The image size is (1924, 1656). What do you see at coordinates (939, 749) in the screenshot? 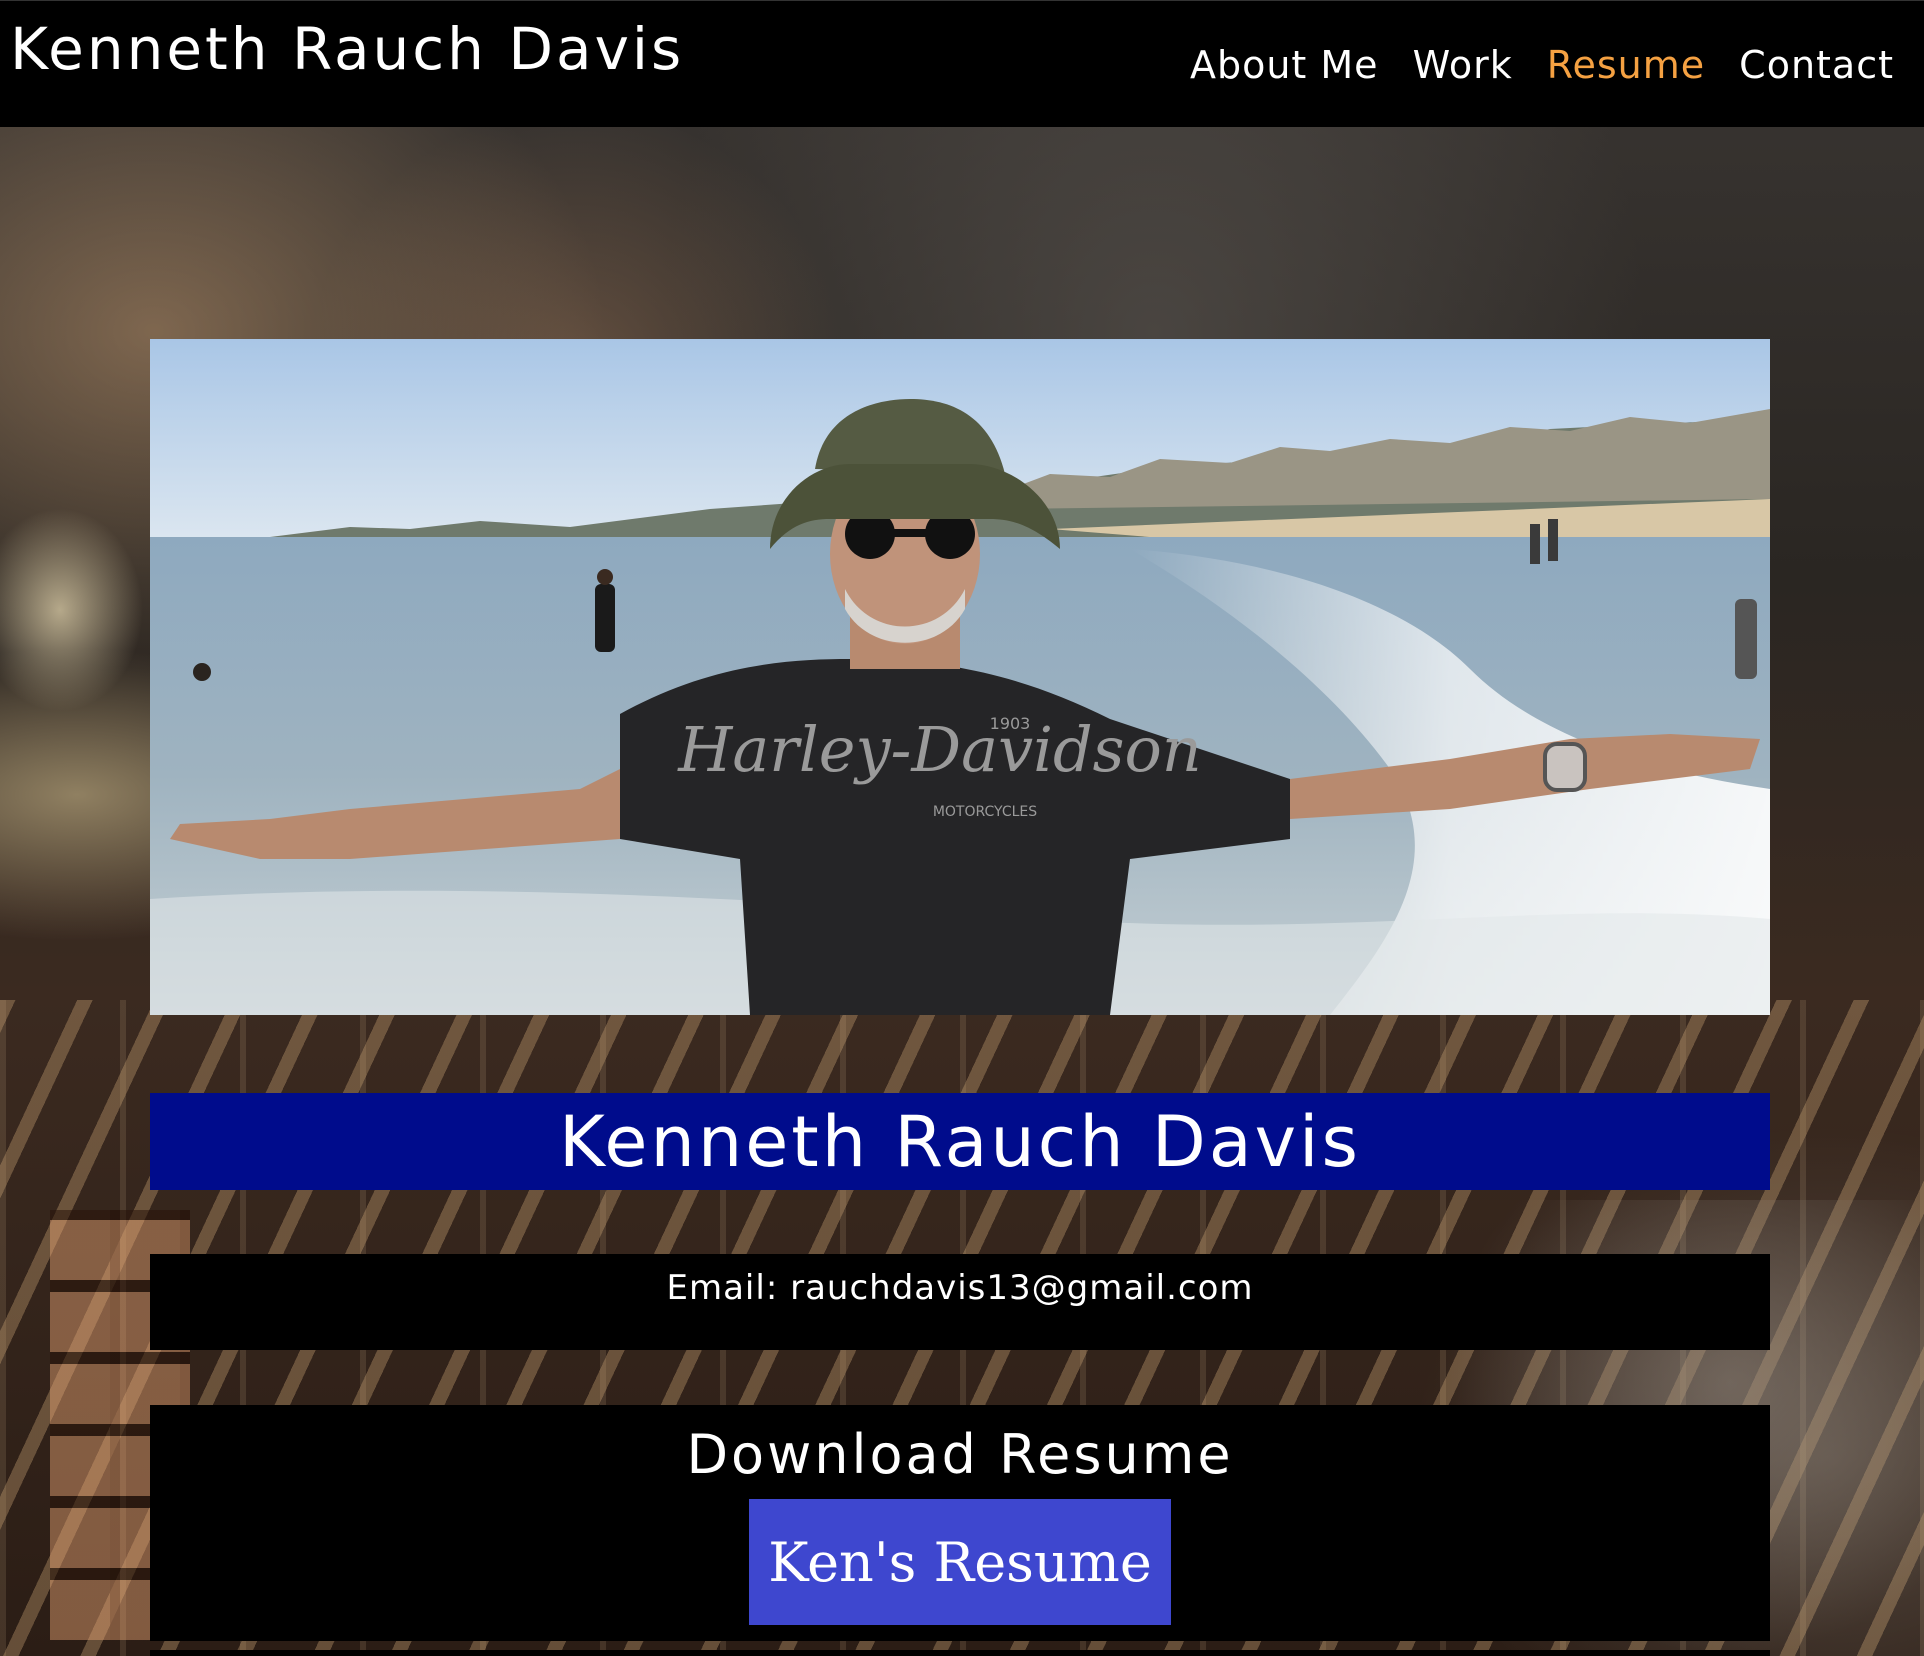
I see `shirt-logo-text: Harley-Davidson` at bounding box center [939, 749].